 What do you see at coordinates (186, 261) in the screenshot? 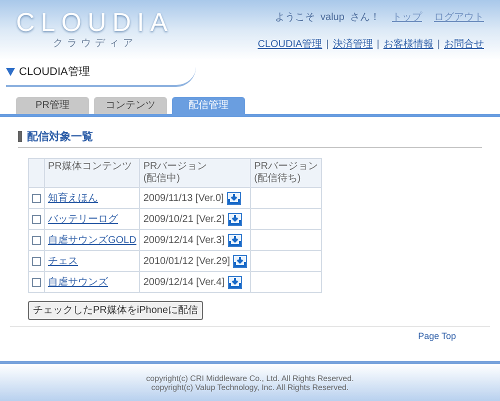
I see `version-text: 2010/01/12 [Ver.29]` at bounding box center [186, 261].